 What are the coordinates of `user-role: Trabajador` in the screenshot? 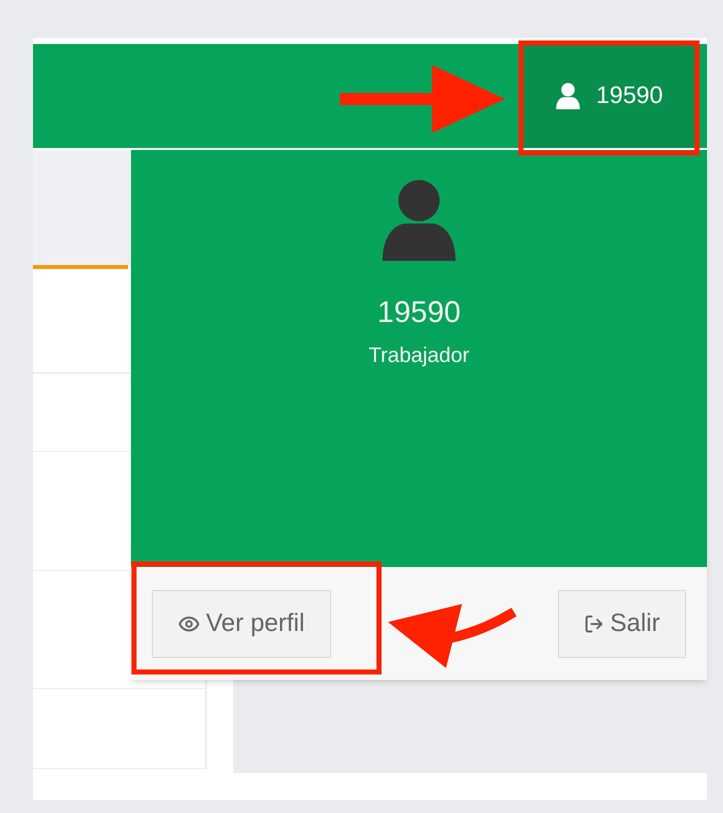 It's located at (419, 356).